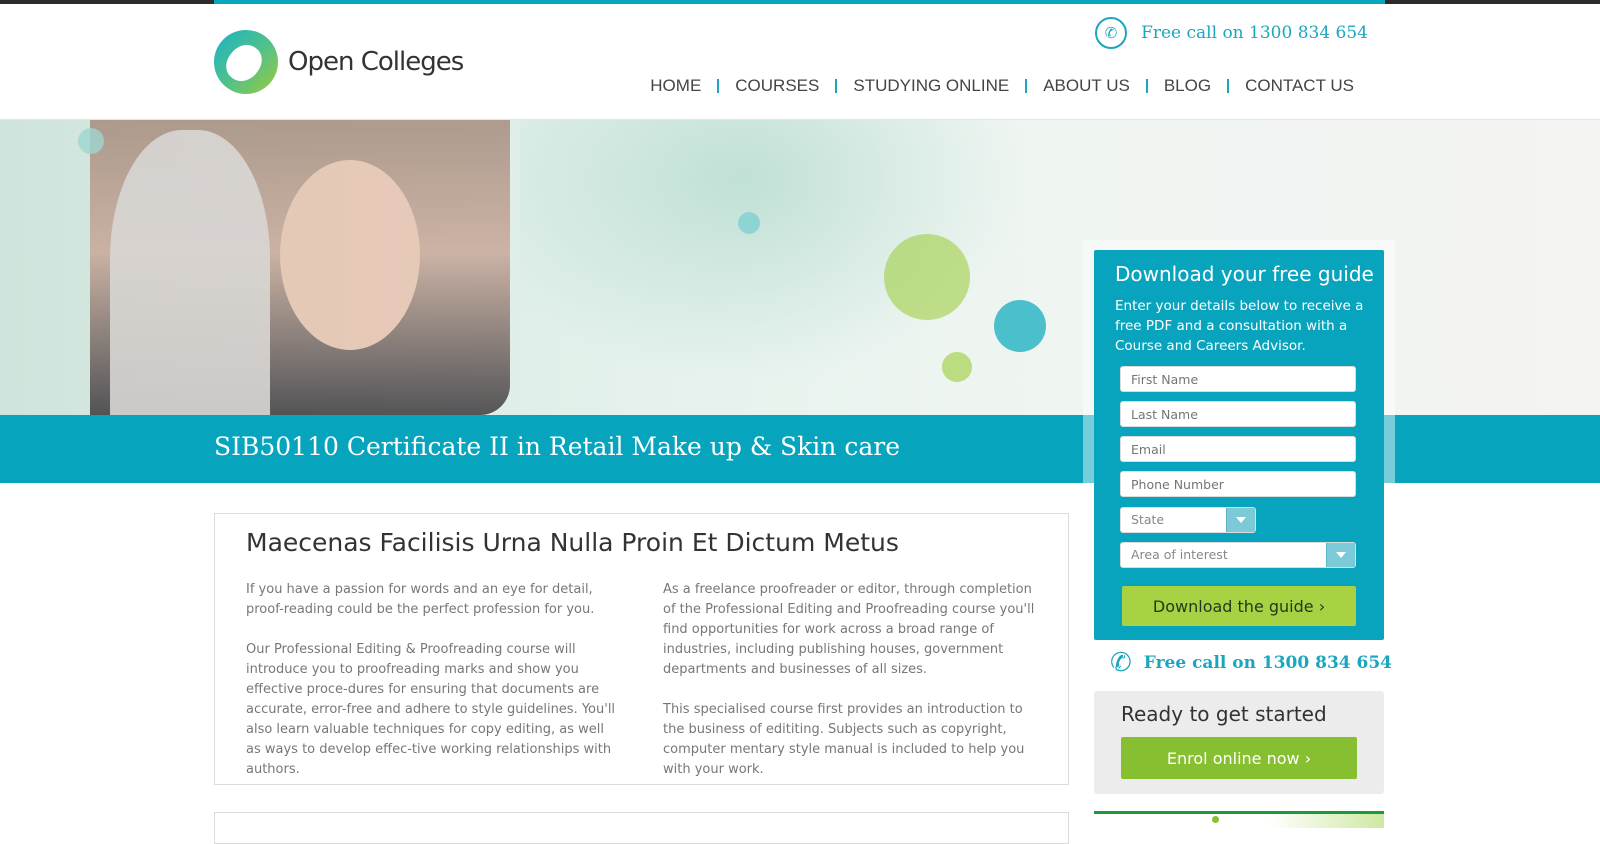 The height and width of the screenshot is (844, 1600). What do you see at coordinates (1179, 554) in the screenshot?
I see `area-select-value: Area of interest` at bounding box center [1179, 554].